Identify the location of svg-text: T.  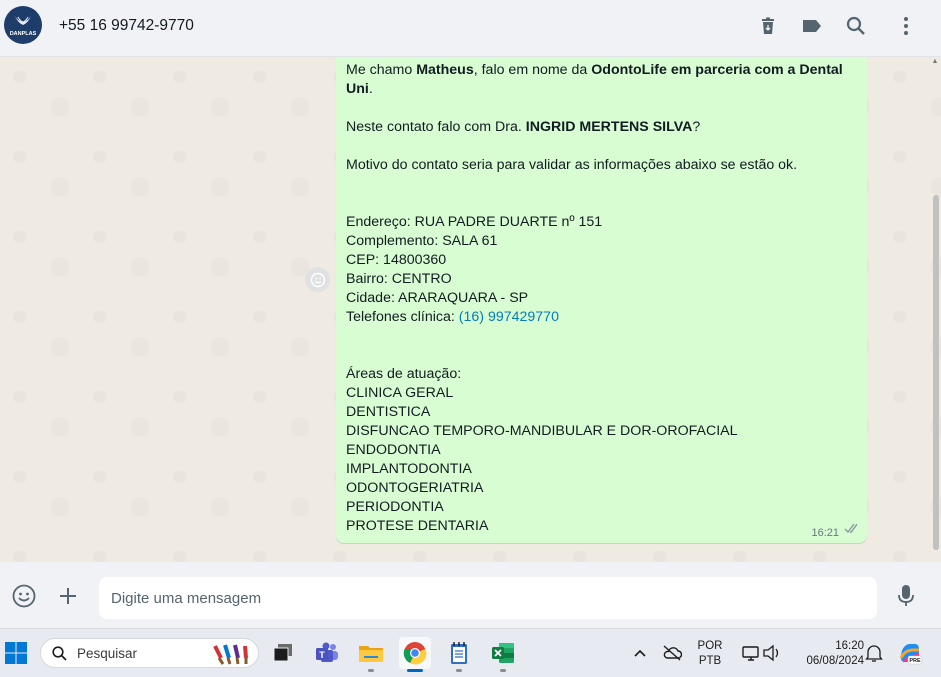
(322, 655).